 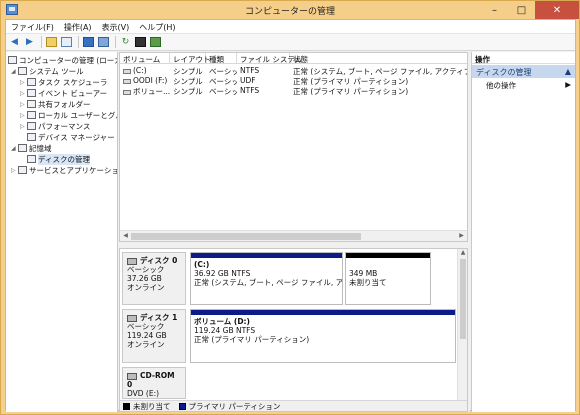 I want to click on vertical-scrollbar: ▲ ▼, so click(x=462, y=330).